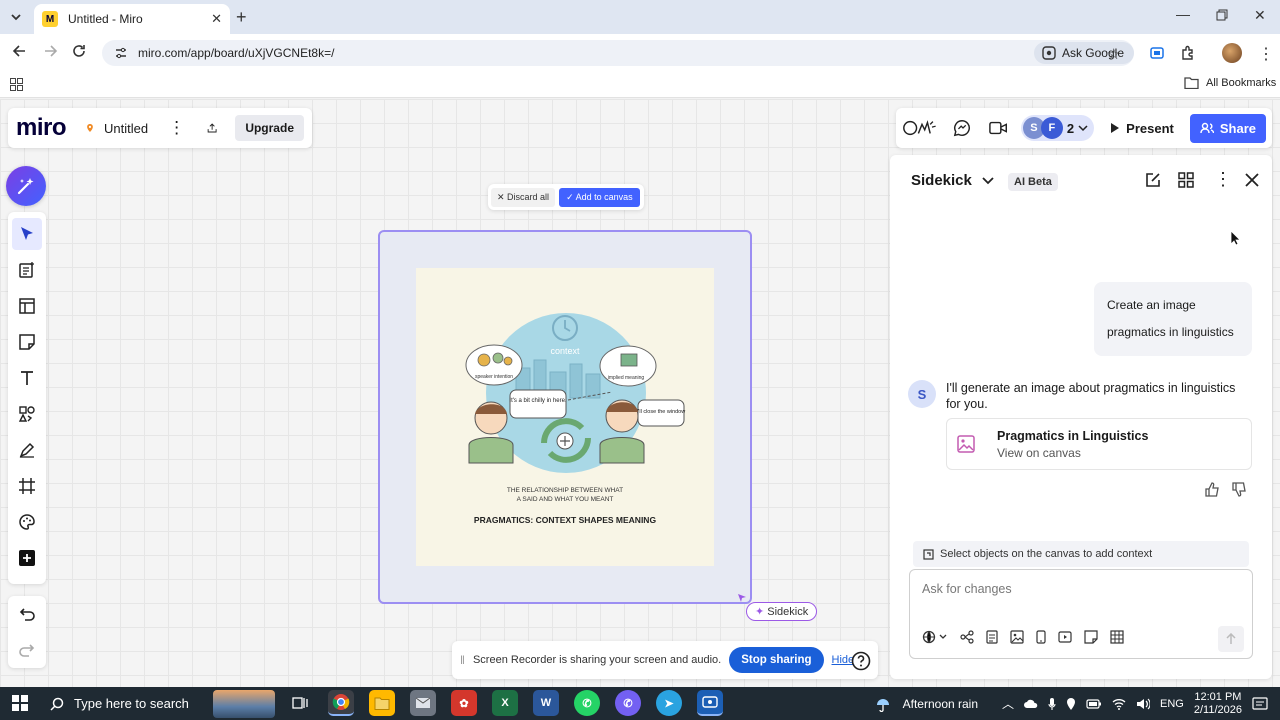  I want to click on sidekick-more-icon: ⋮, so click(1223, 179).